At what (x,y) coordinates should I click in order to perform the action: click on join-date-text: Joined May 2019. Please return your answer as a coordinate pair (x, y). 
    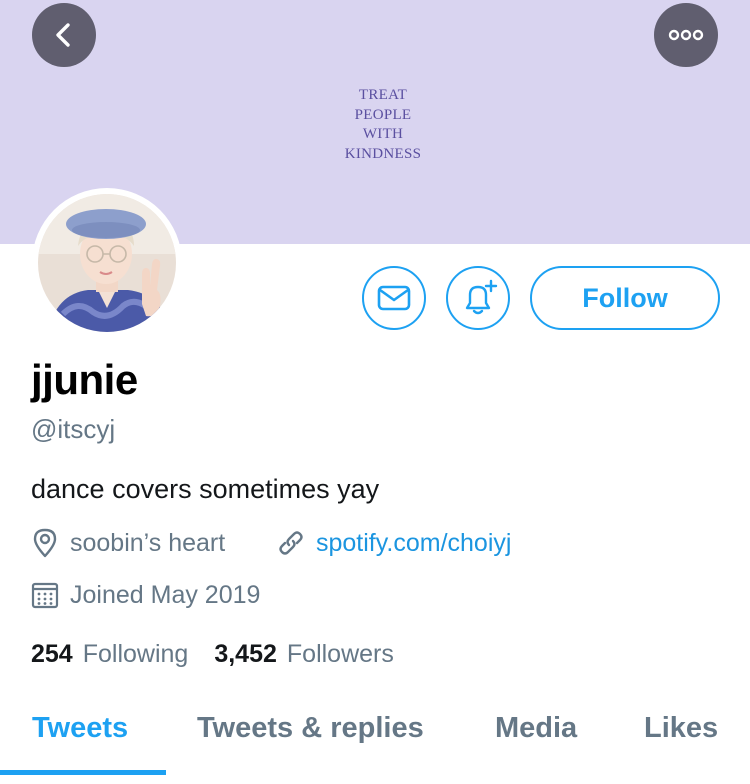
    Looking at the image, I should click on (165, 594).